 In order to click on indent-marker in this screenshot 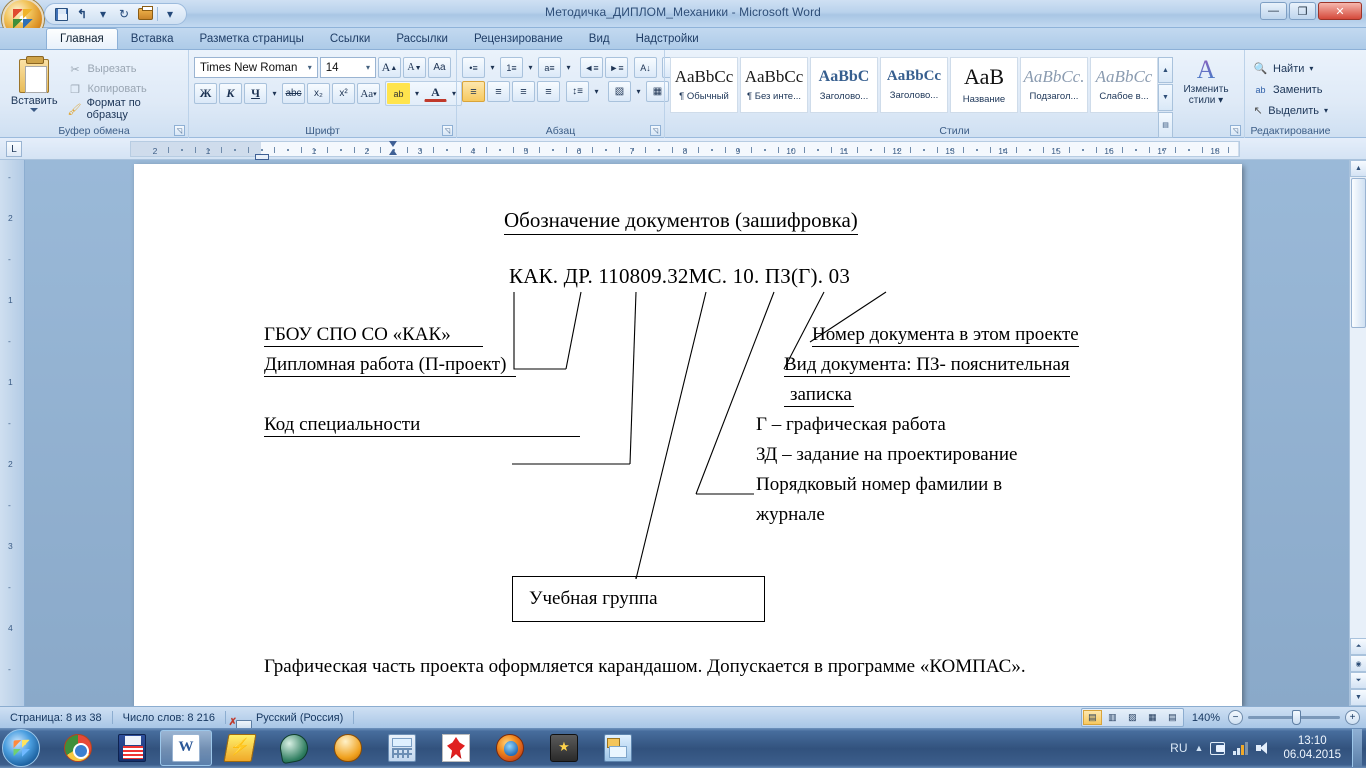, I will do `click(393, 150)`.